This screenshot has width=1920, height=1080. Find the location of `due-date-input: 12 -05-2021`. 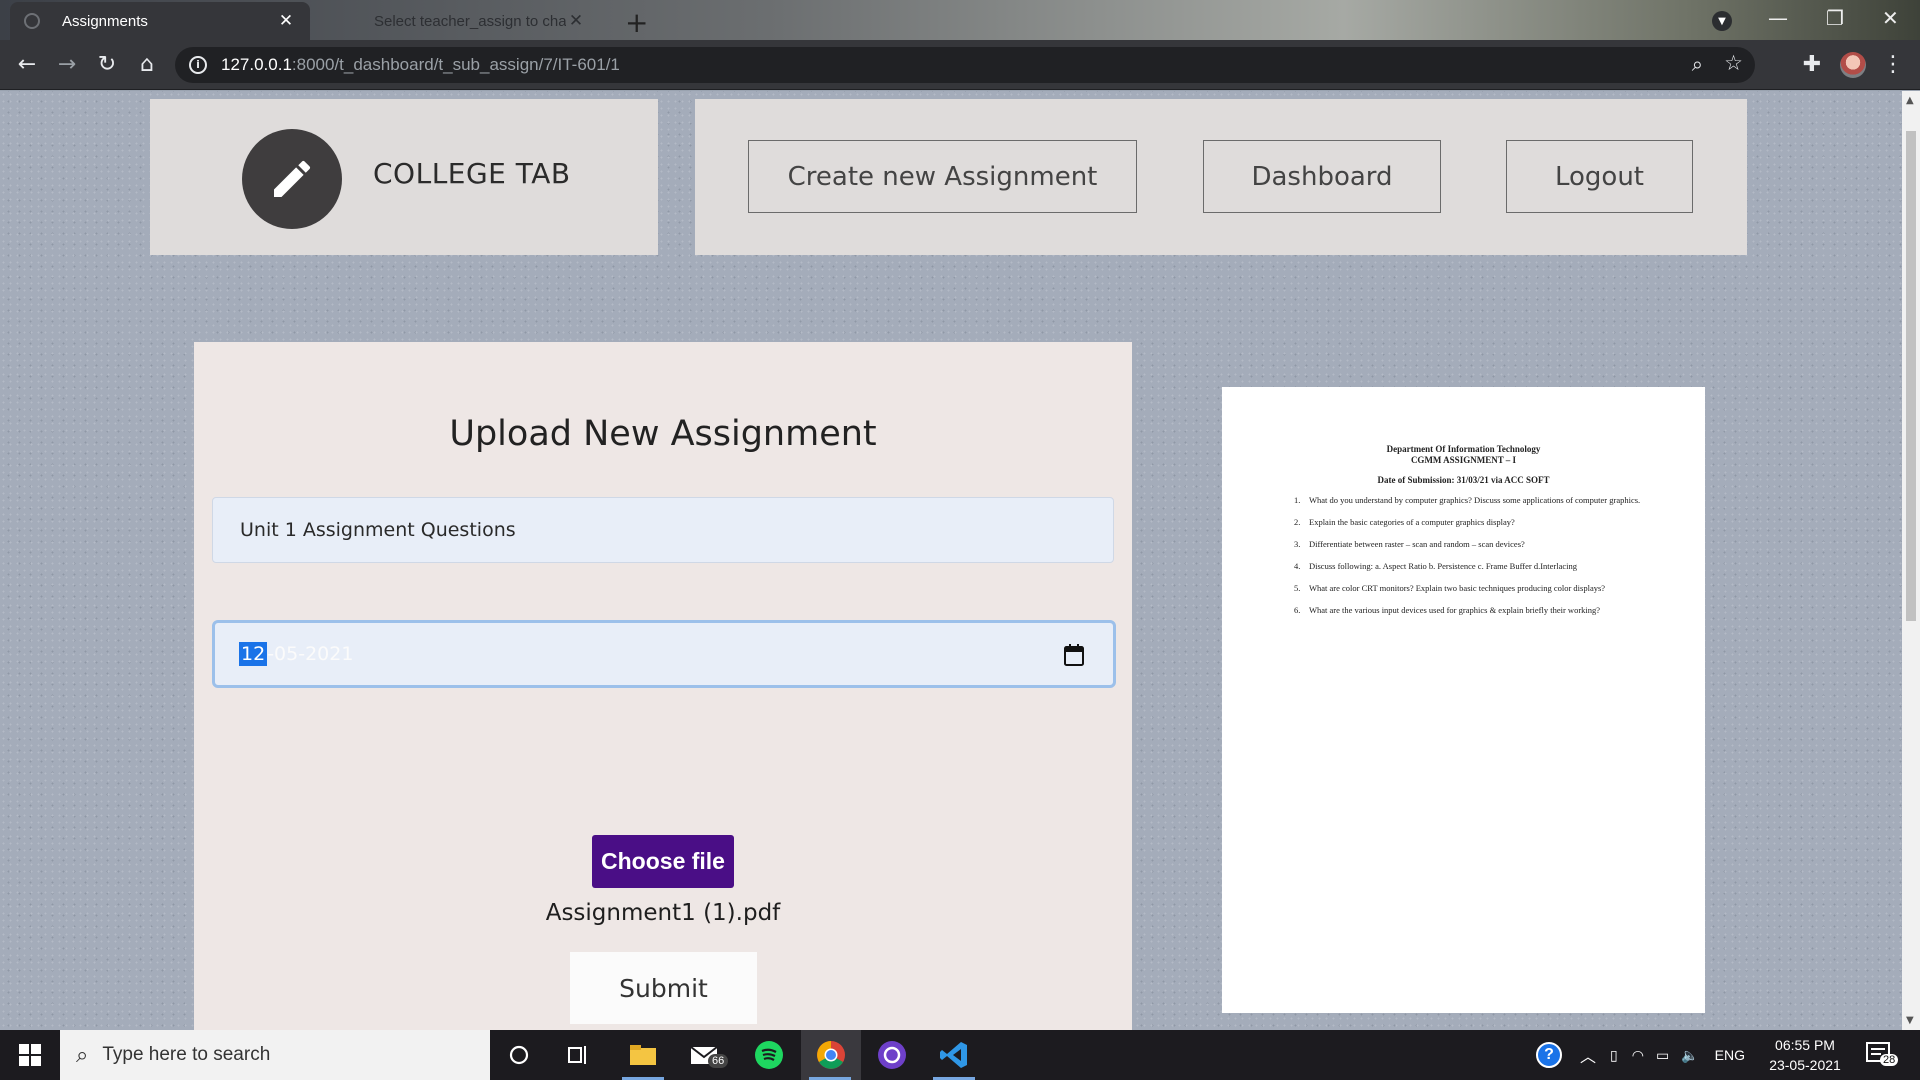

due-date-input: 12 -05-2021 is located at coordinates (664, 654).